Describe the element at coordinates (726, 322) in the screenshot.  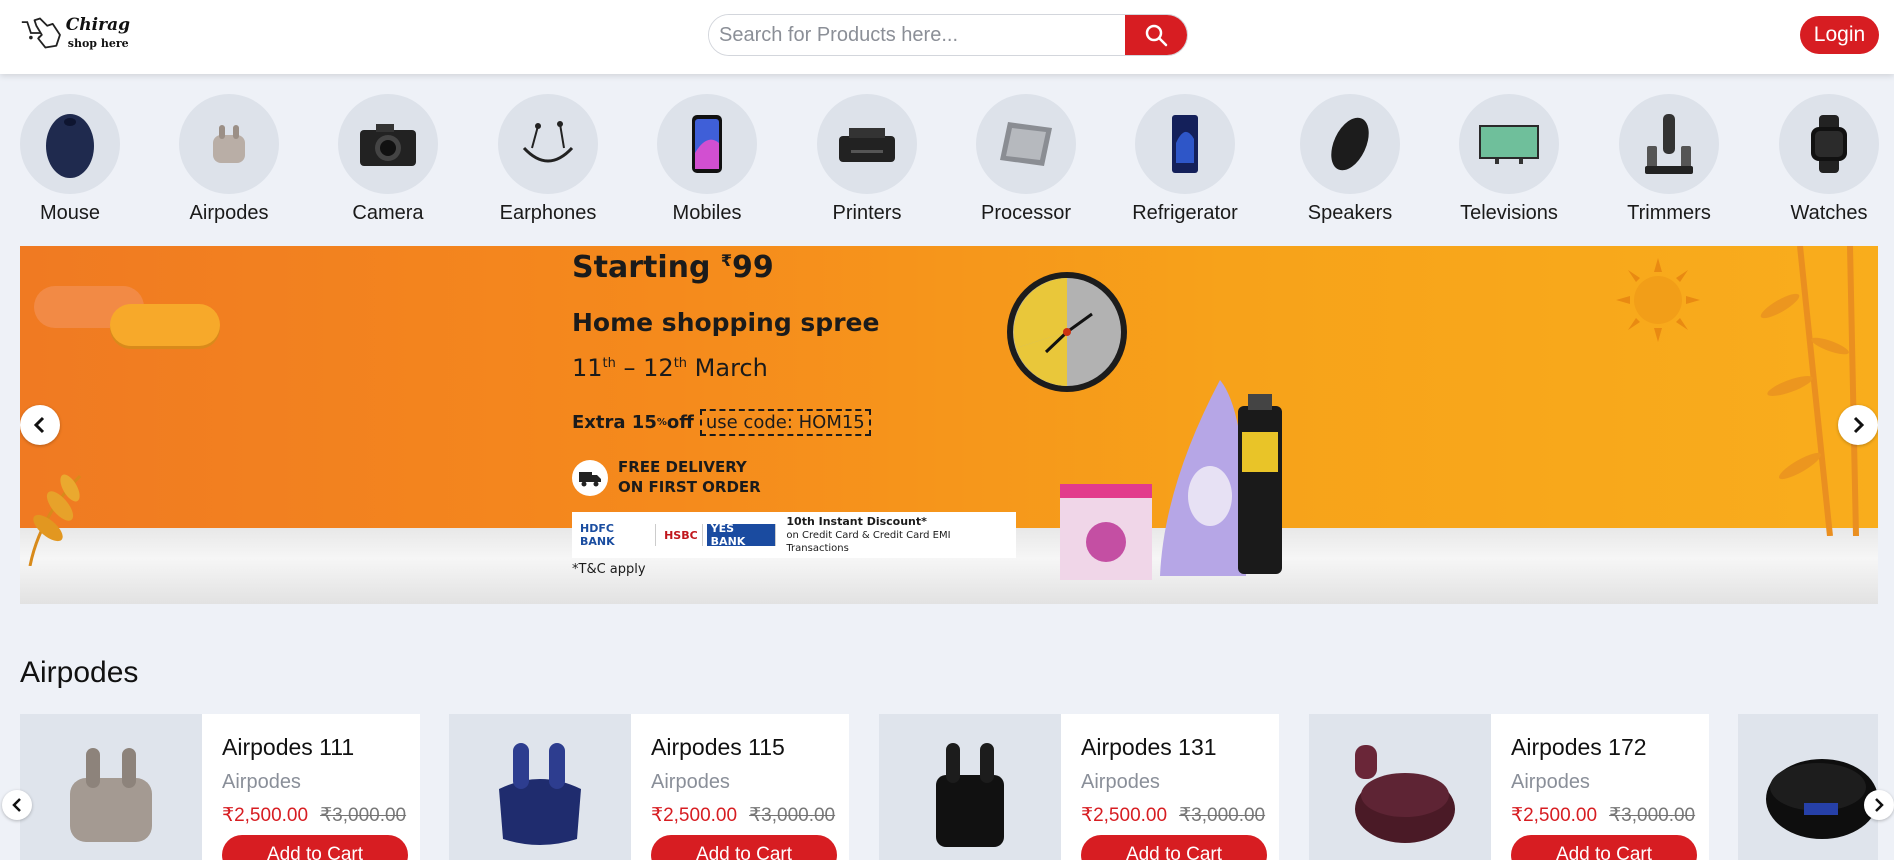
I see `banner-headline: Home shopping spree` at that location.